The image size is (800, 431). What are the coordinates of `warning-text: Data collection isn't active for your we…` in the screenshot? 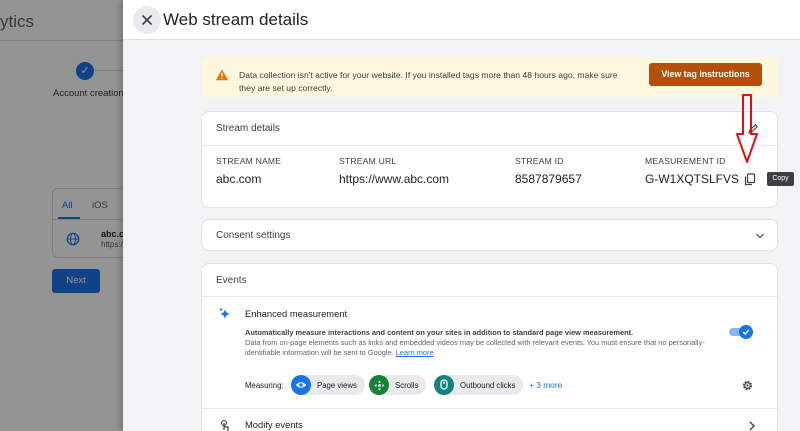 It's located at (428, 81).